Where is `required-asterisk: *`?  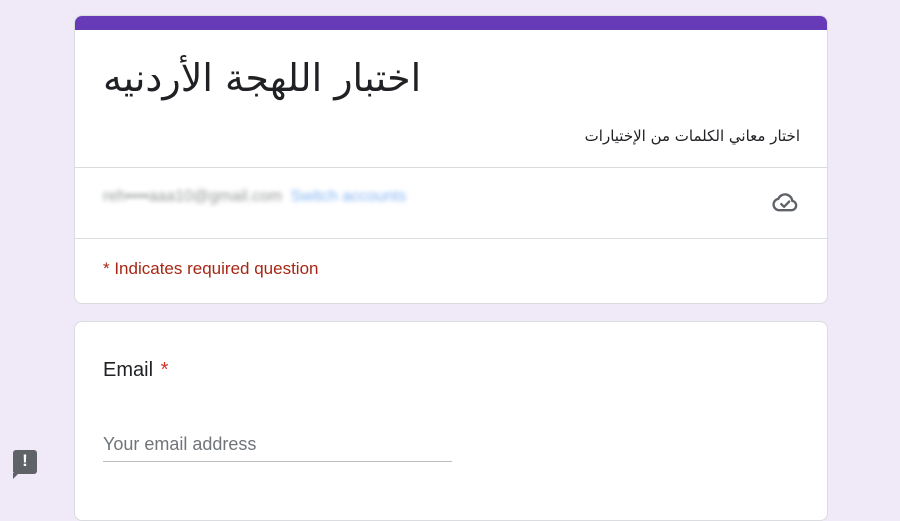
required-asterisk: * is located at coordinates (164, 370).